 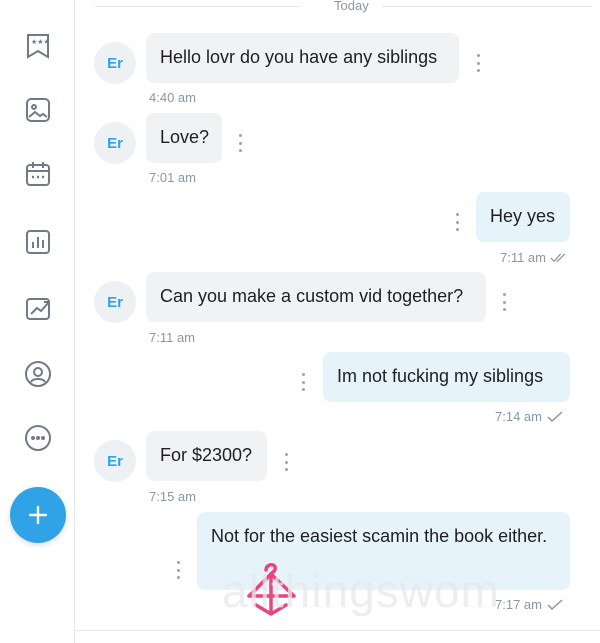 I want to click on date-divider-label: Today, so click(x=351, y=6).